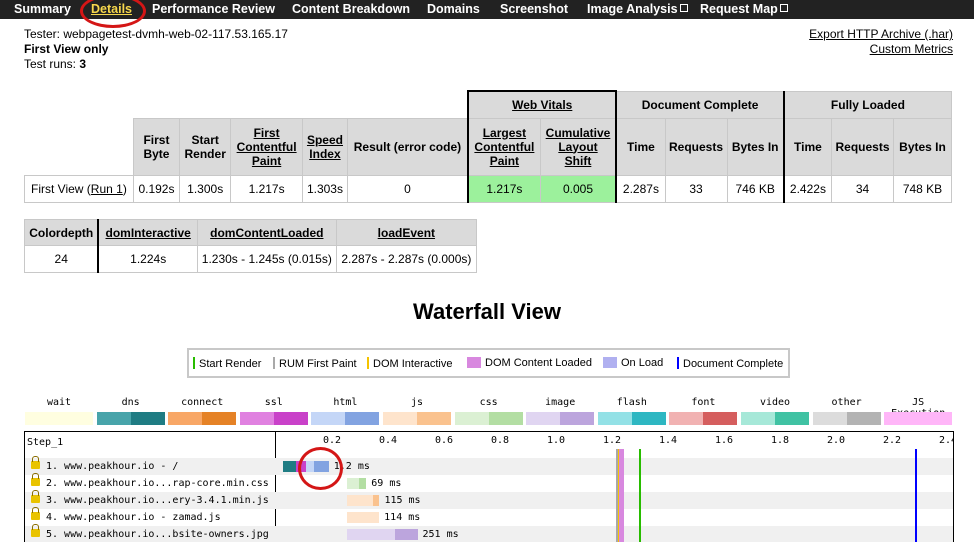 This screenshot has height=542, width=974. I want to click on col-loadevent: loadEvent, so click(406, 232).